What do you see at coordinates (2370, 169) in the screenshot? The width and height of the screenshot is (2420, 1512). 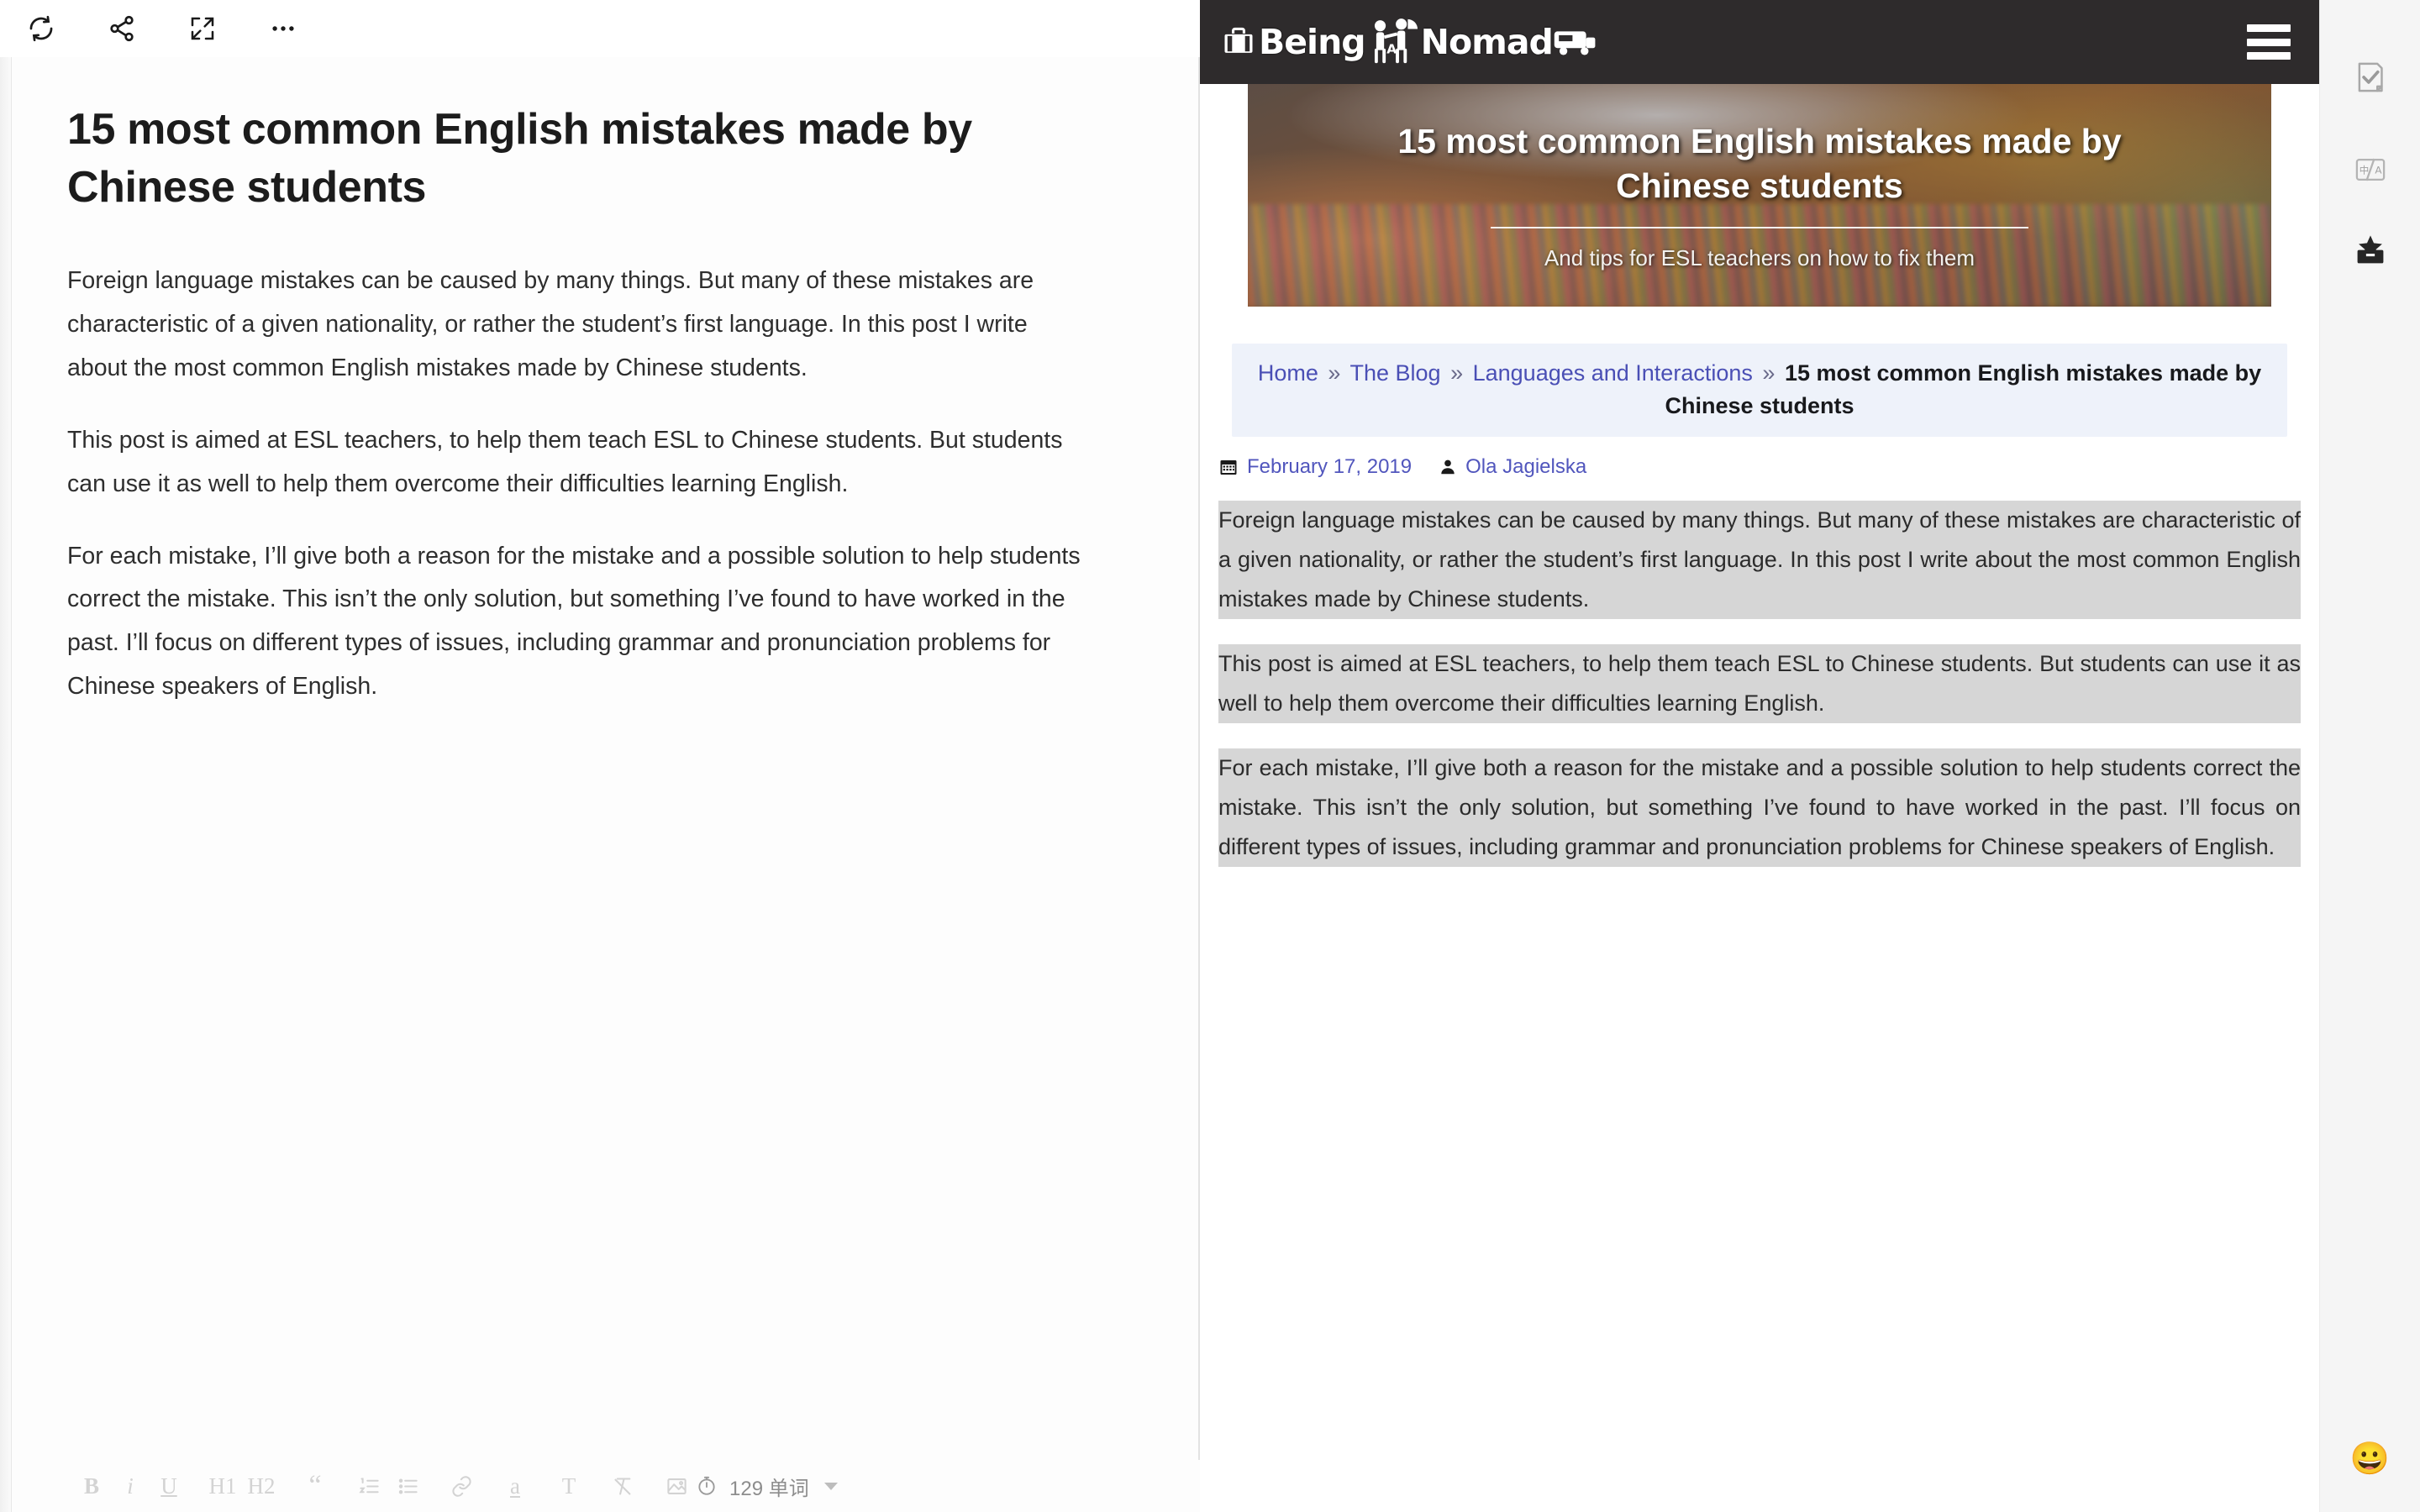 I see `translate-icon: 中 A` at bounding box center [2370, 169].